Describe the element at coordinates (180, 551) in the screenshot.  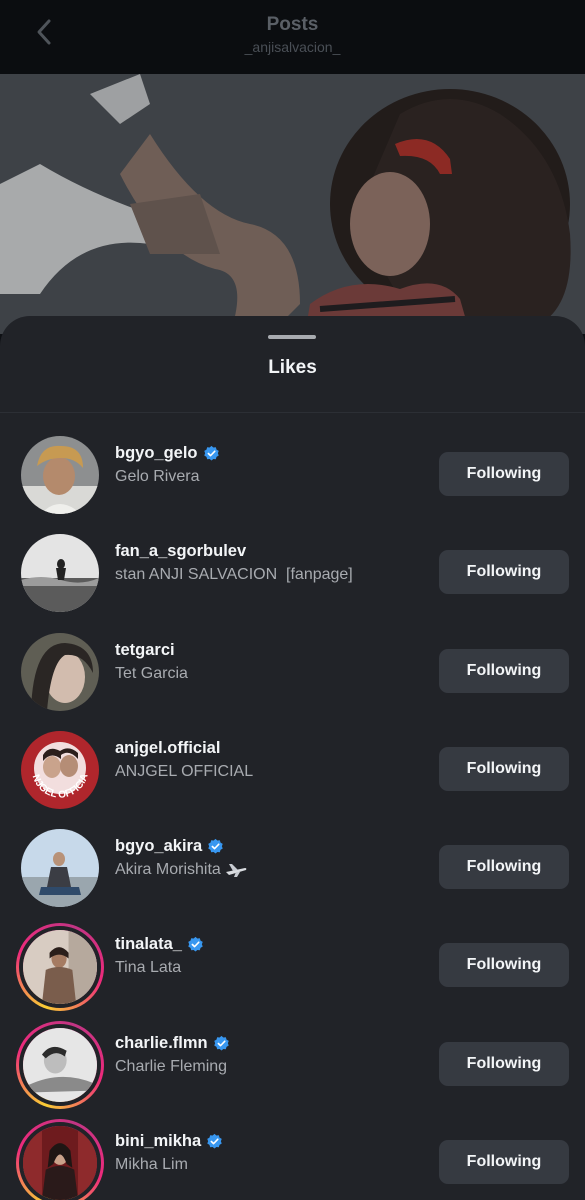
I see `username: fan_a_sgorbulev` at that location.